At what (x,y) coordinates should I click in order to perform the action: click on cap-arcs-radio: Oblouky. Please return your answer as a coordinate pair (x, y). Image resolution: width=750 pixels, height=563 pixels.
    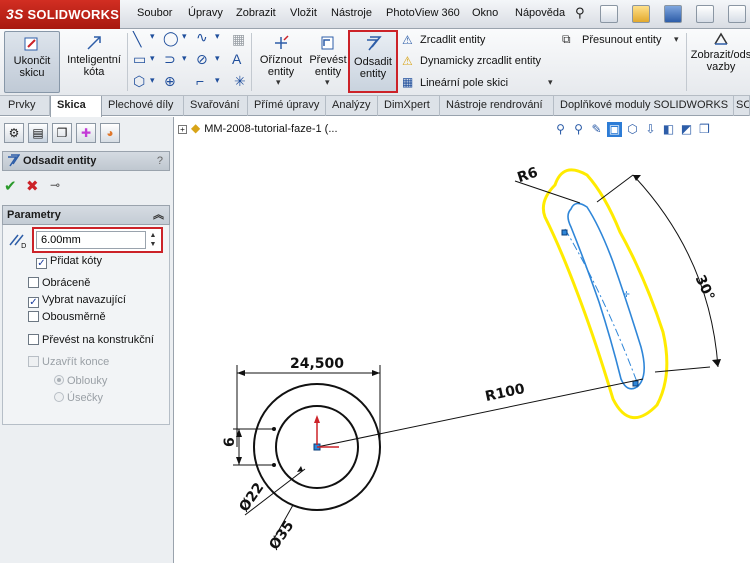
    Looking at the image, I should click on (80, 381).